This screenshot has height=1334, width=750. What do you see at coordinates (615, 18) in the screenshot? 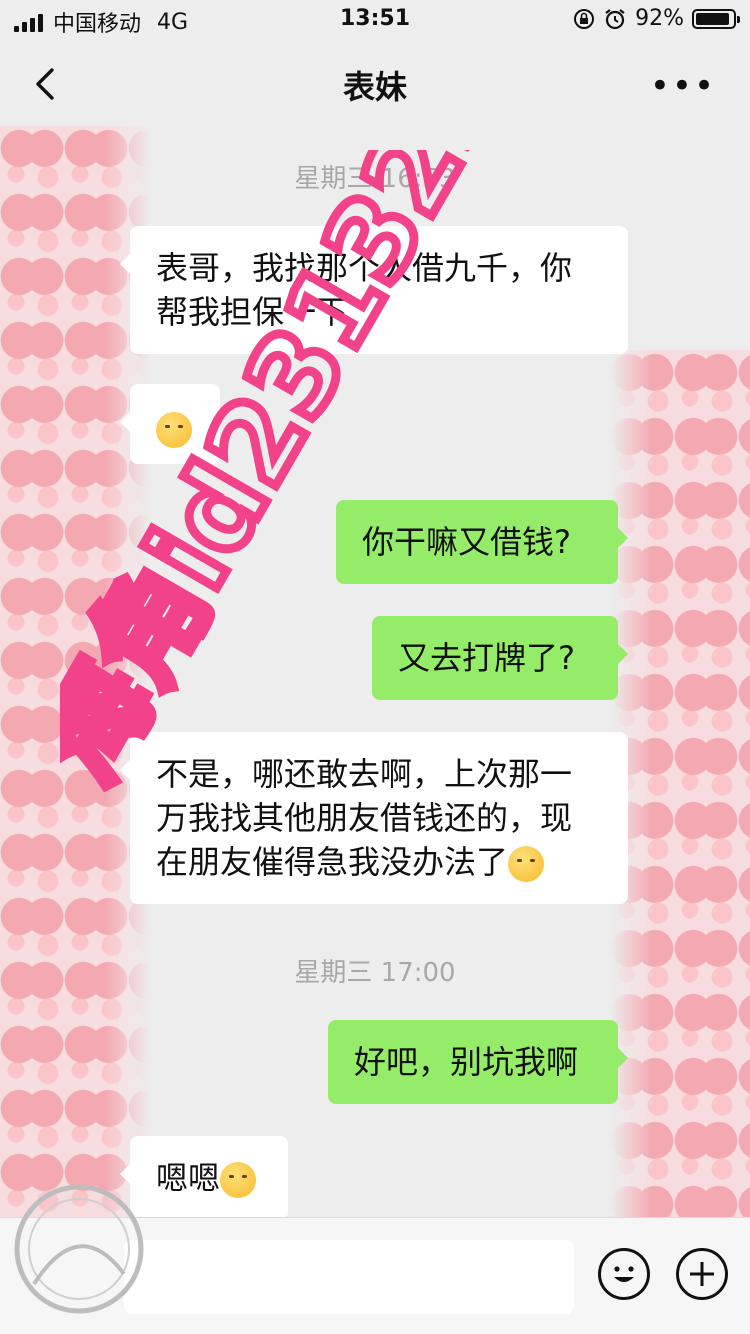
I see `alarm-icon` at bounding box center [615, 18].